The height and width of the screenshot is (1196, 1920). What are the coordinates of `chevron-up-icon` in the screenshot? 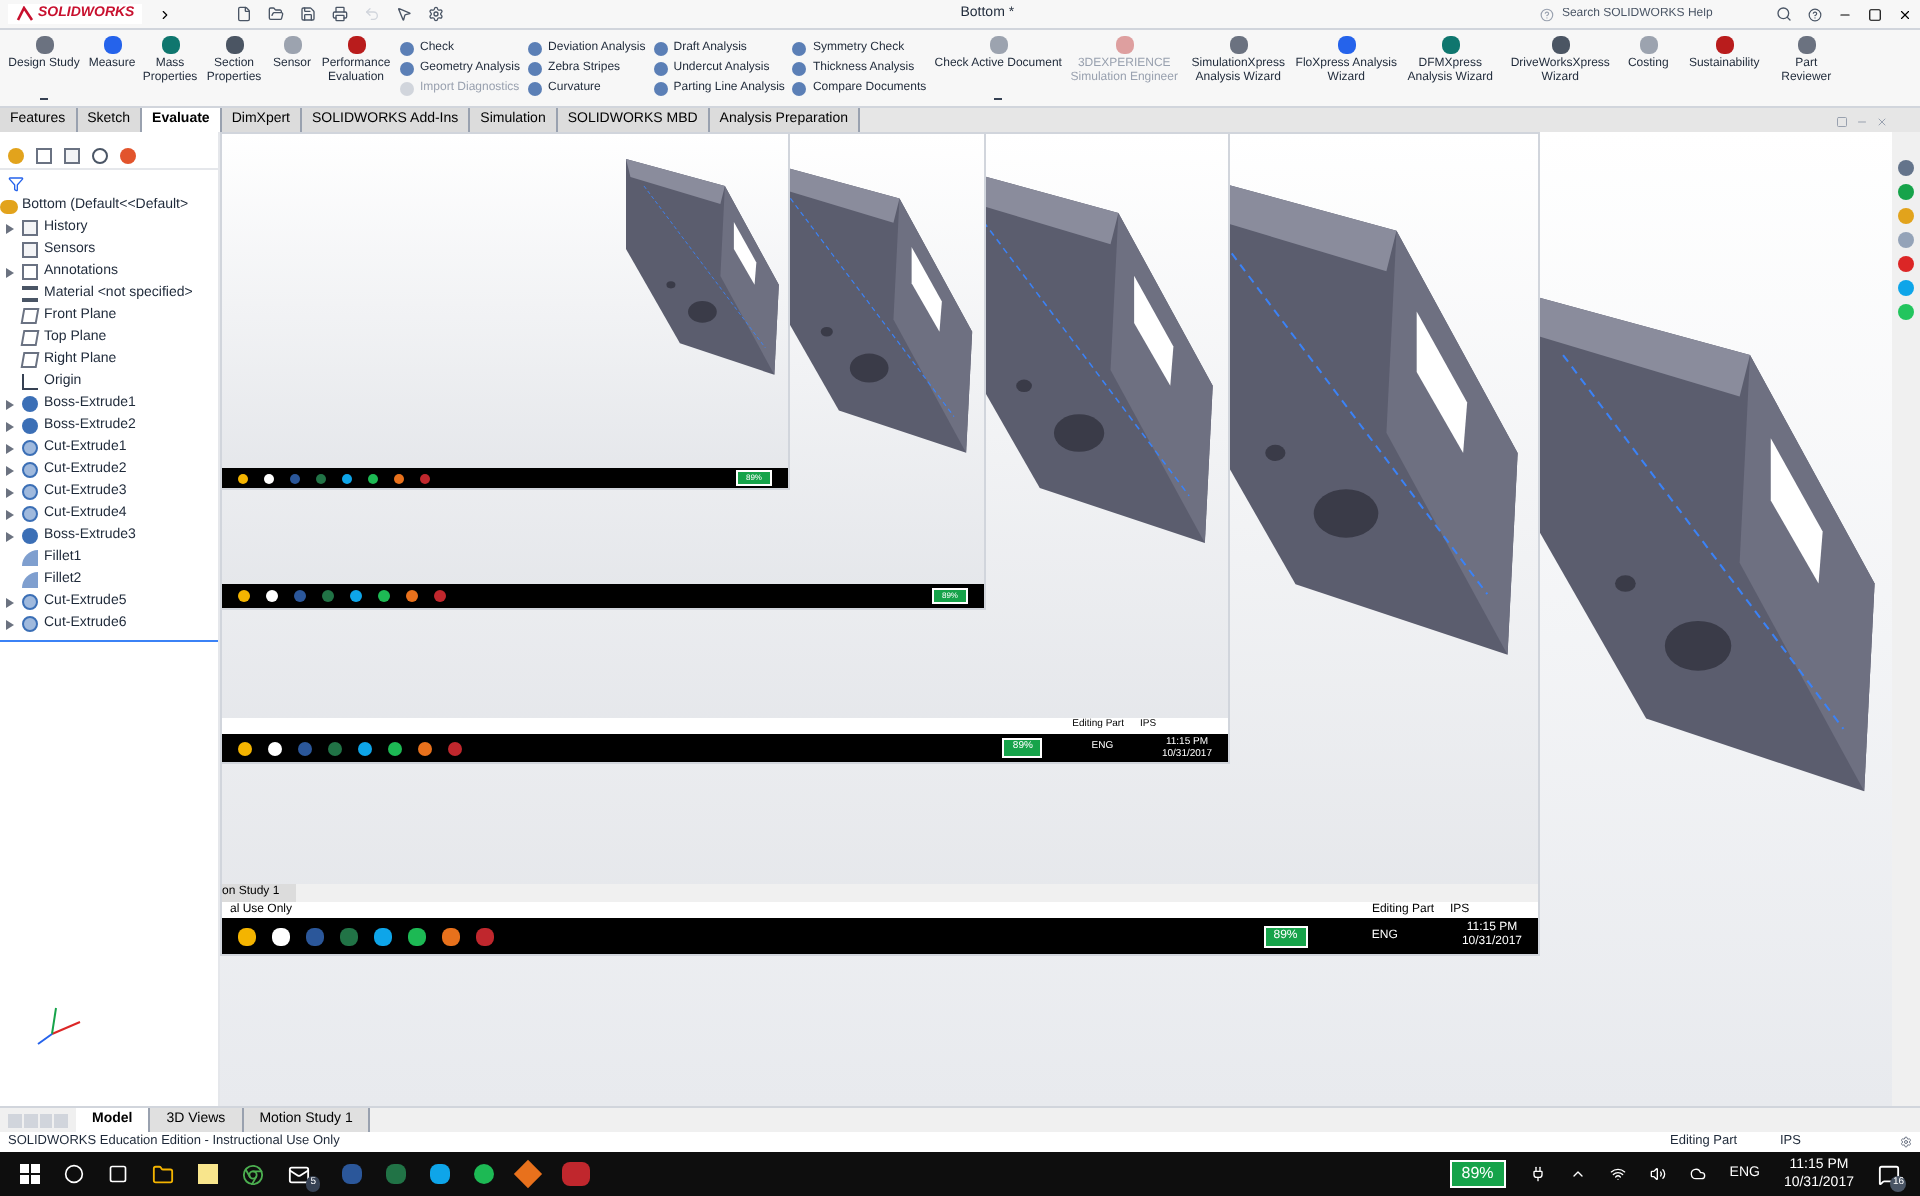 It's located at (1577, 1174).